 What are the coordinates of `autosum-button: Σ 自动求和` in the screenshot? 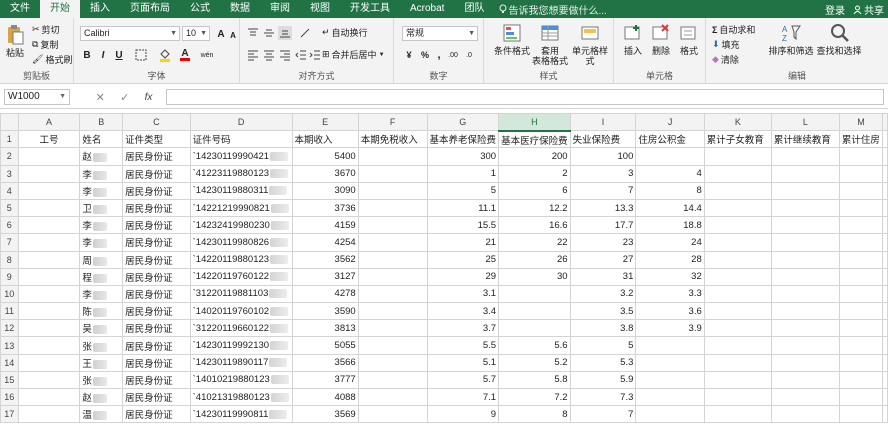 It's located at (733, 29).